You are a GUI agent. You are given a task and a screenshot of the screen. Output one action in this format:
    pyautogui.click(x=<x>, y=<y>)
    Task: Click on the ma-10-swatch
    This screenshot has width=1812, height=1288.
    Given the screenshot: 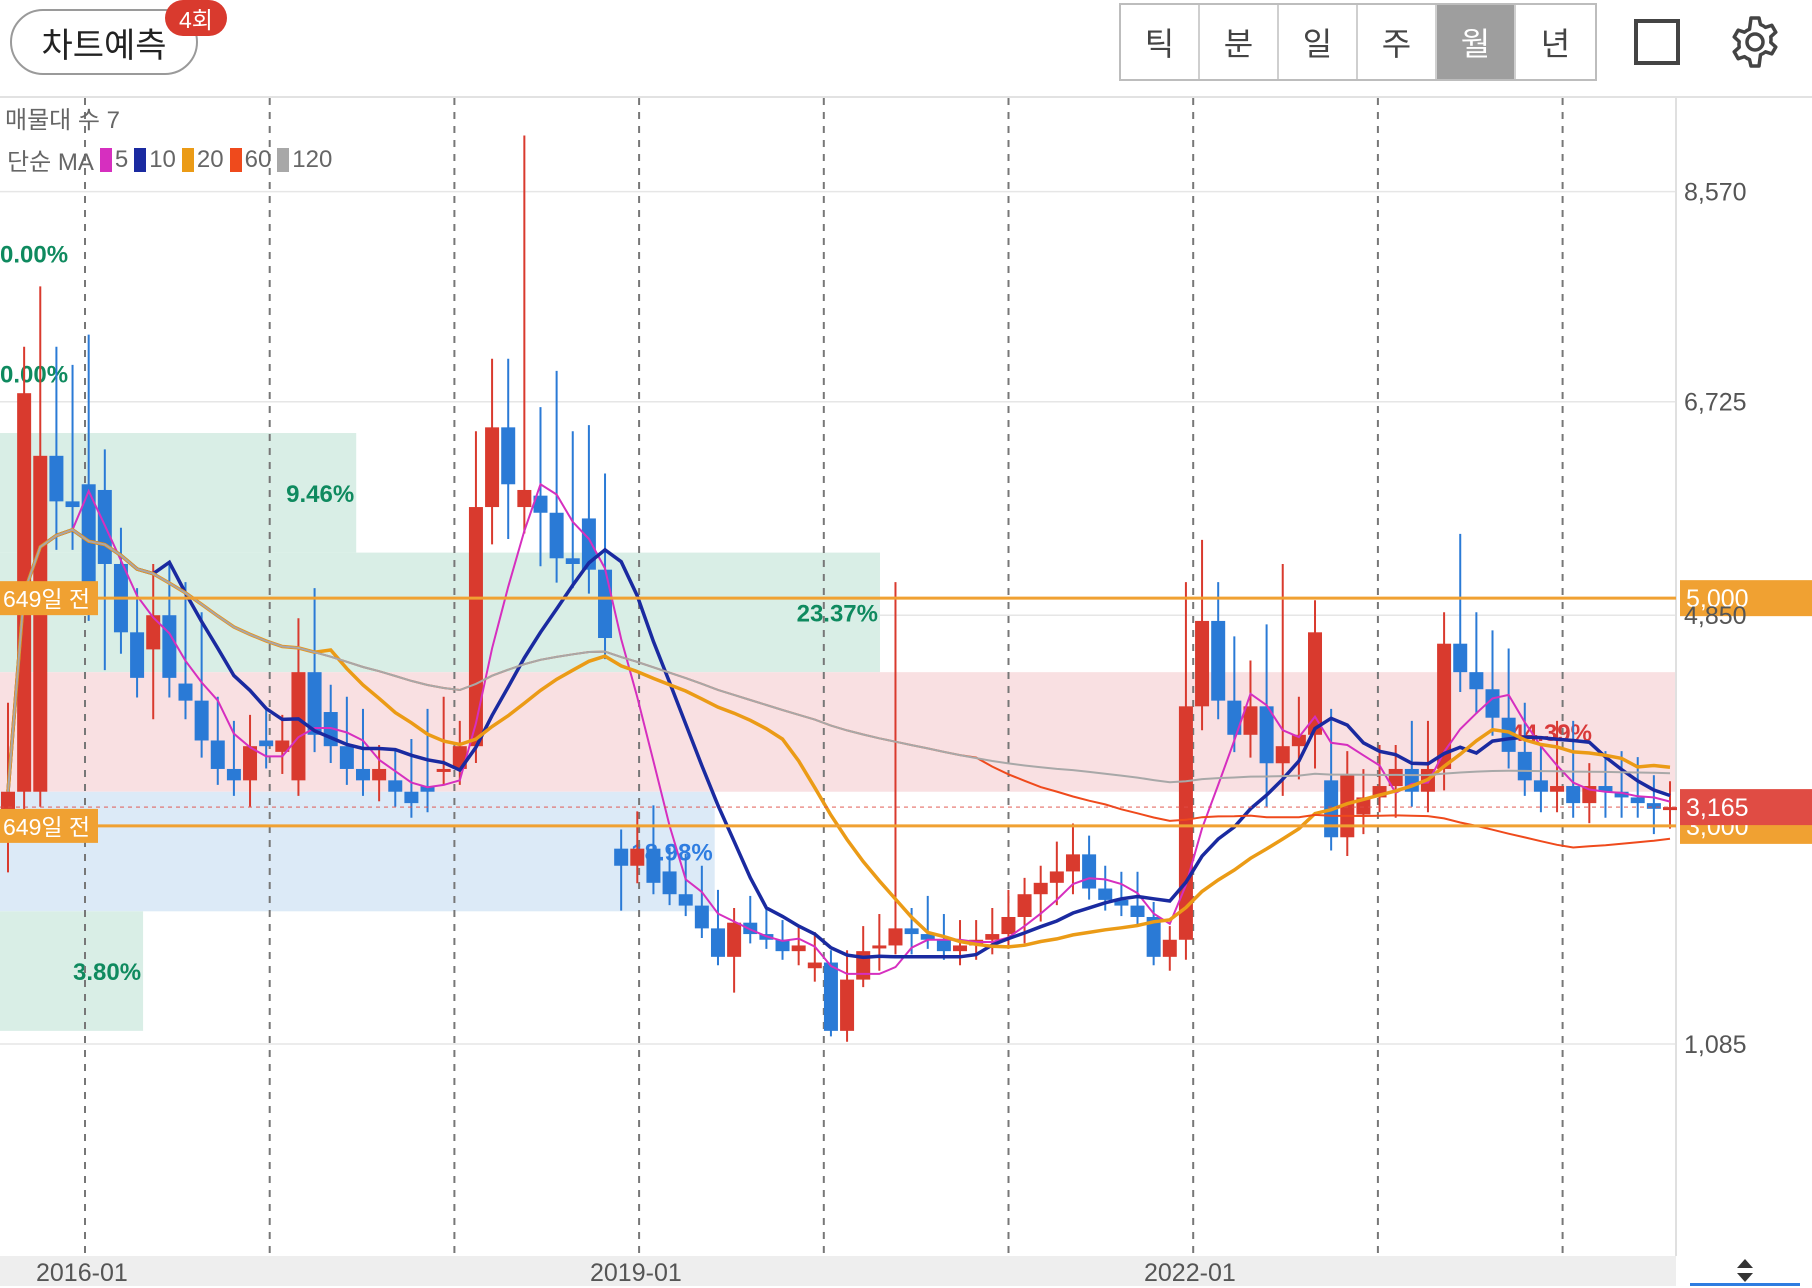 What is the action you would take?
    pyautogui.click(x=140, y=159)
    